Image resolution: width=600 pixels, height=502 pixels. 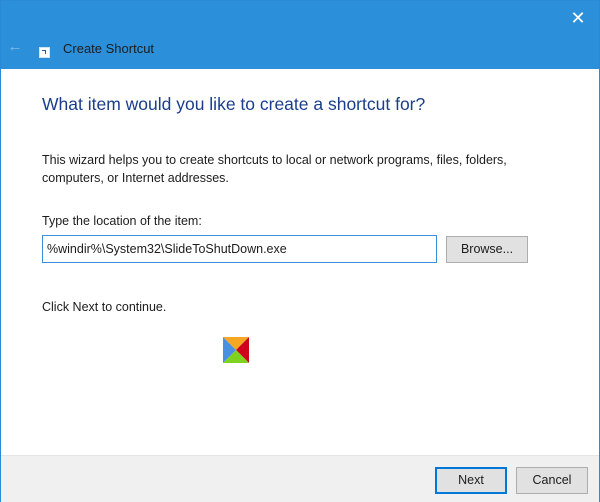 I want to click on next-button: Next, so click(x=471, y=480).